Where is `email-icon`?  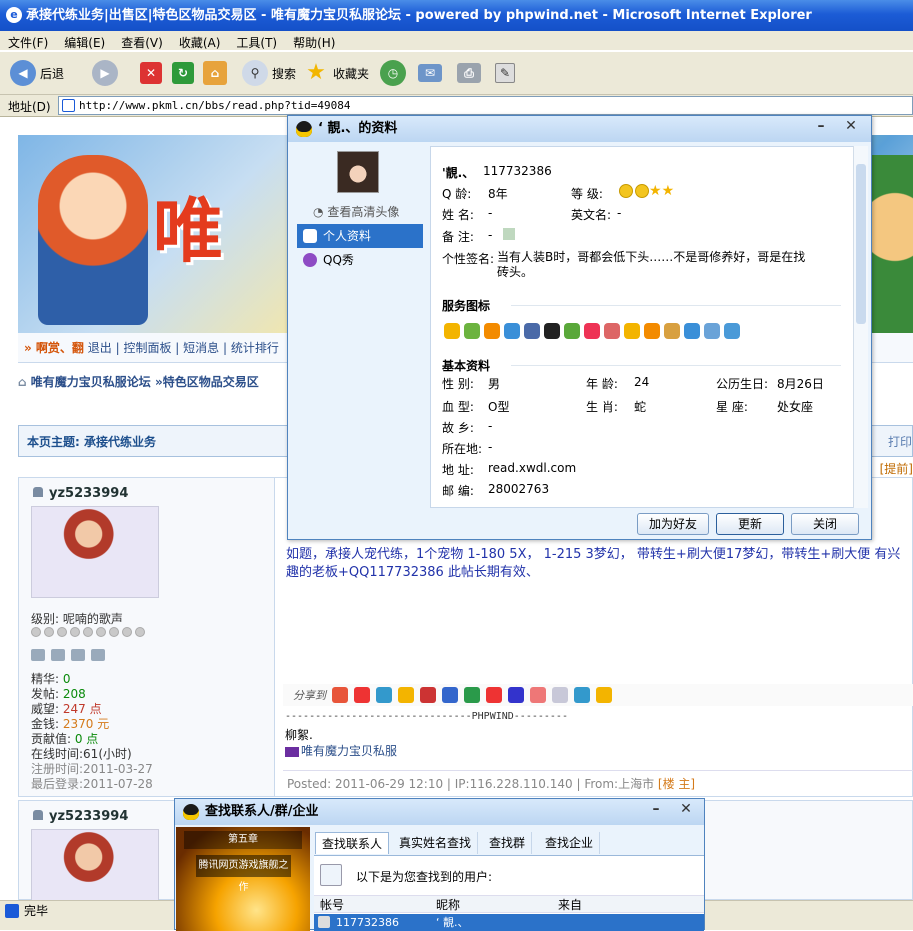
email-icon is located at coordinates (98, 655).